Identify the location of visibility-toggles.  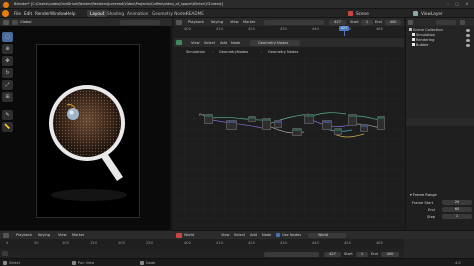
(469, 38).